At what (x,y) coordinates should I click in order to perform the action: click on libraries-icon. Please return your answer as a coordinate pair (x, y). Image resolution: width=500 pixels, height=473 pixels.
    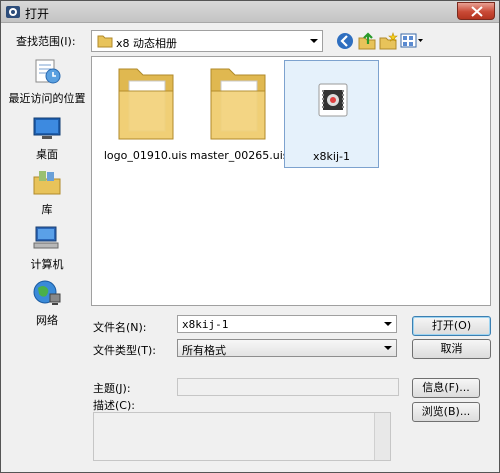
    Looking at the image, I should click on (47, 183).